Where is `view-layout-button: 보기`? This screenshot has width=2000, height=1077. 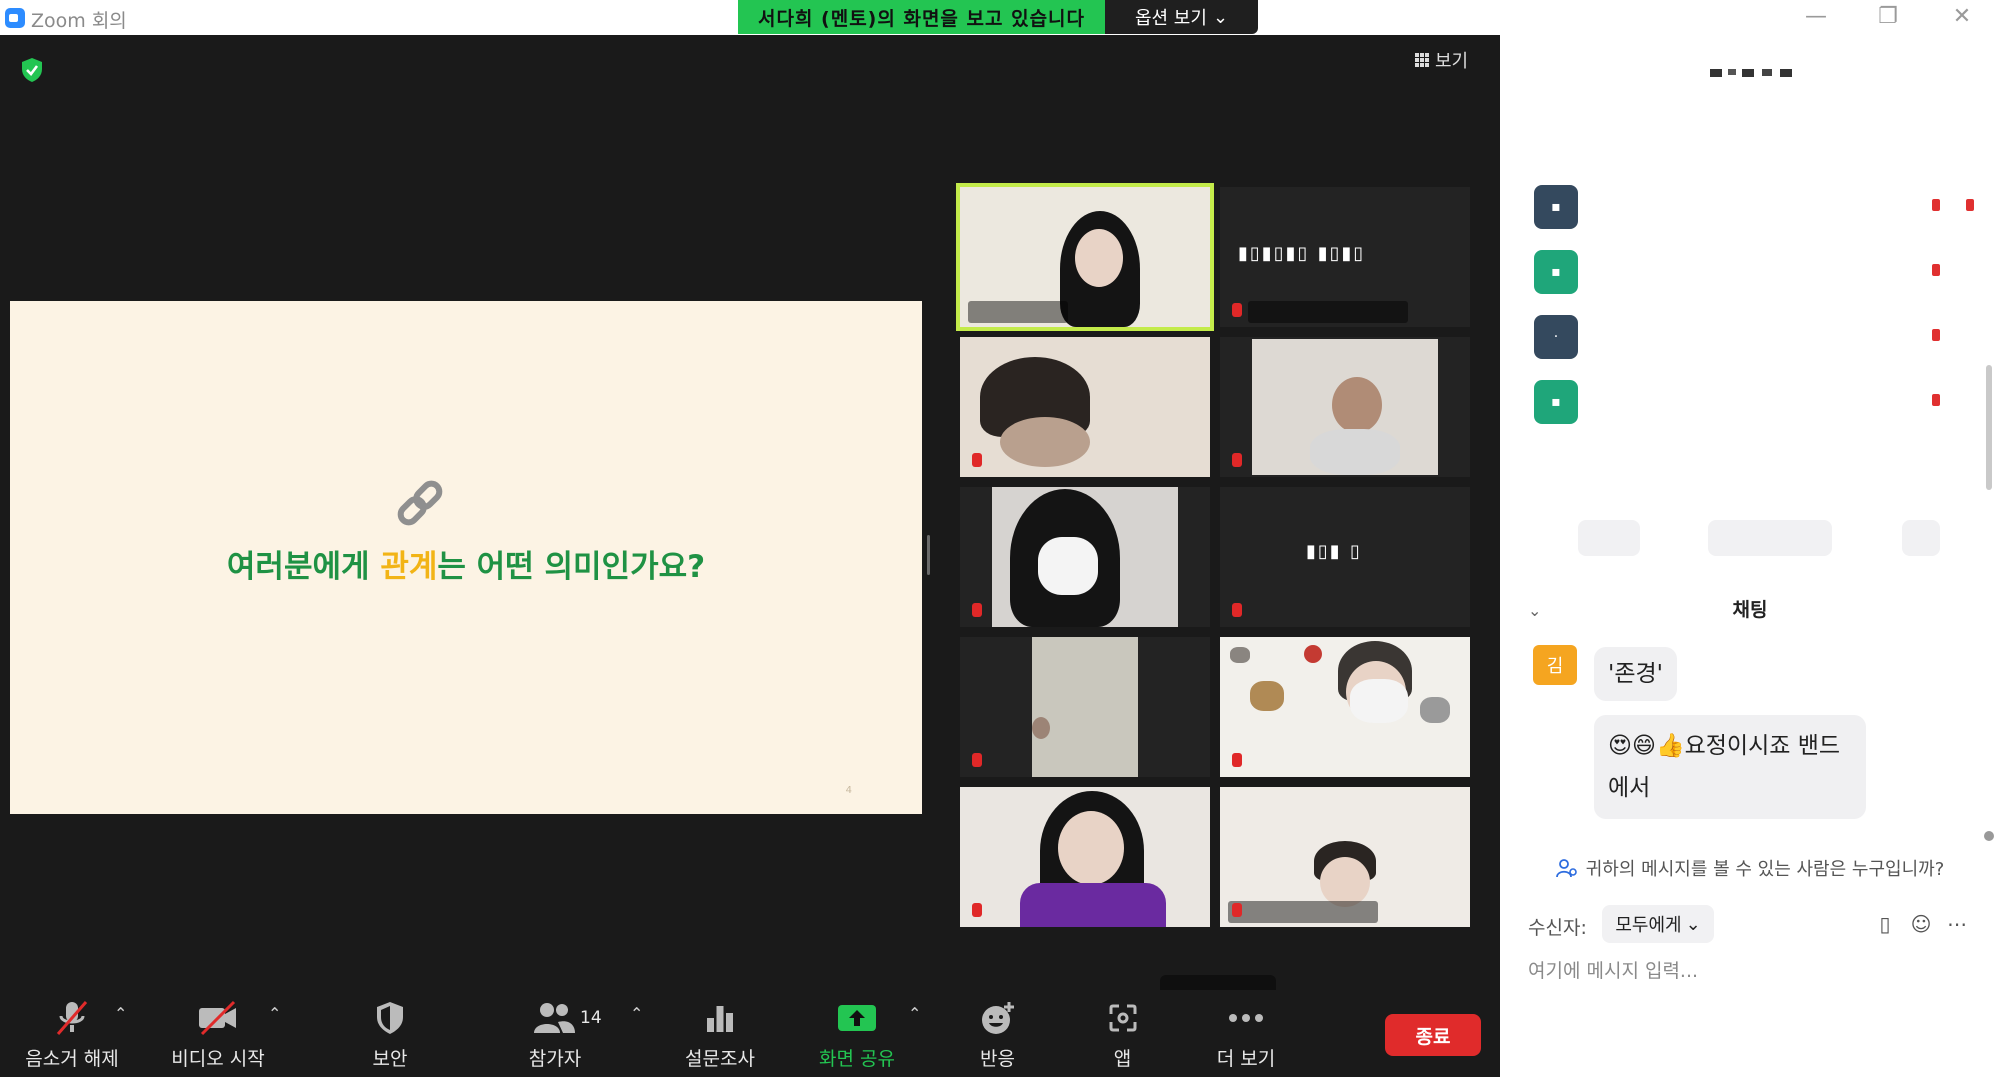
view-layout-button: 보기 is located at coordinates (1441, 60).